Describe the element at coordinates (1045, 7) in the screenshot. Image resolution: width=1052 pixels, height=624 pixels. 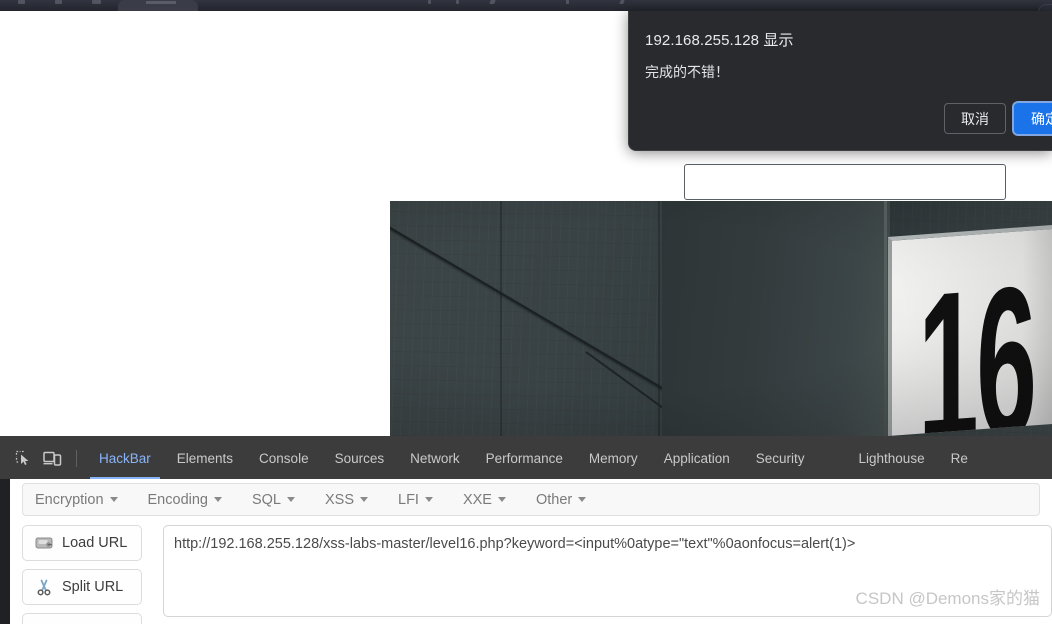
I see `omnibox` at that location.